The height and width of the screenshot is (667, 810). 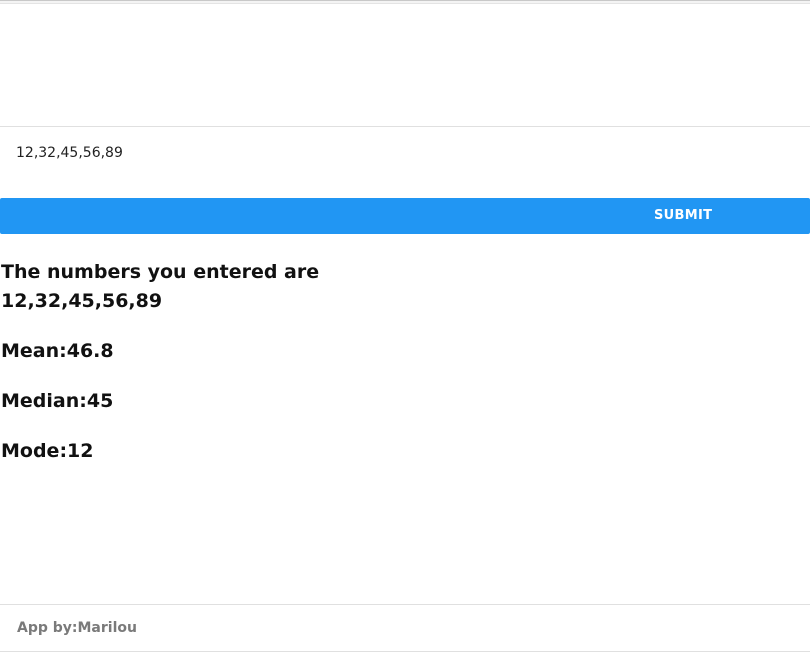 I want to click on submit-button: SUBMIT, so click(x=405, y=216).